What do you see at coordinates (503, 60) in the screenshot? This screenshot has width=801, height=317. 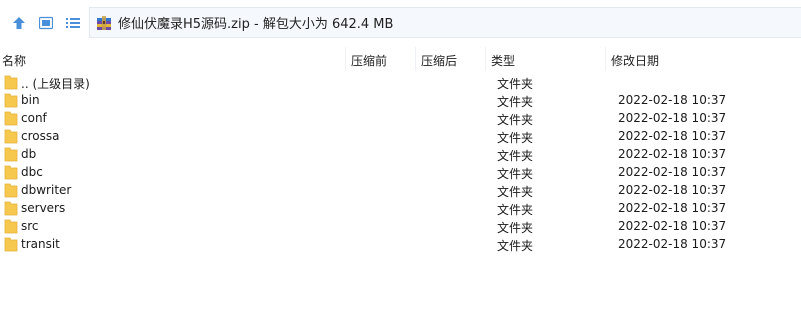 I see `column-type: 类型` at bounding box center [503, 60].